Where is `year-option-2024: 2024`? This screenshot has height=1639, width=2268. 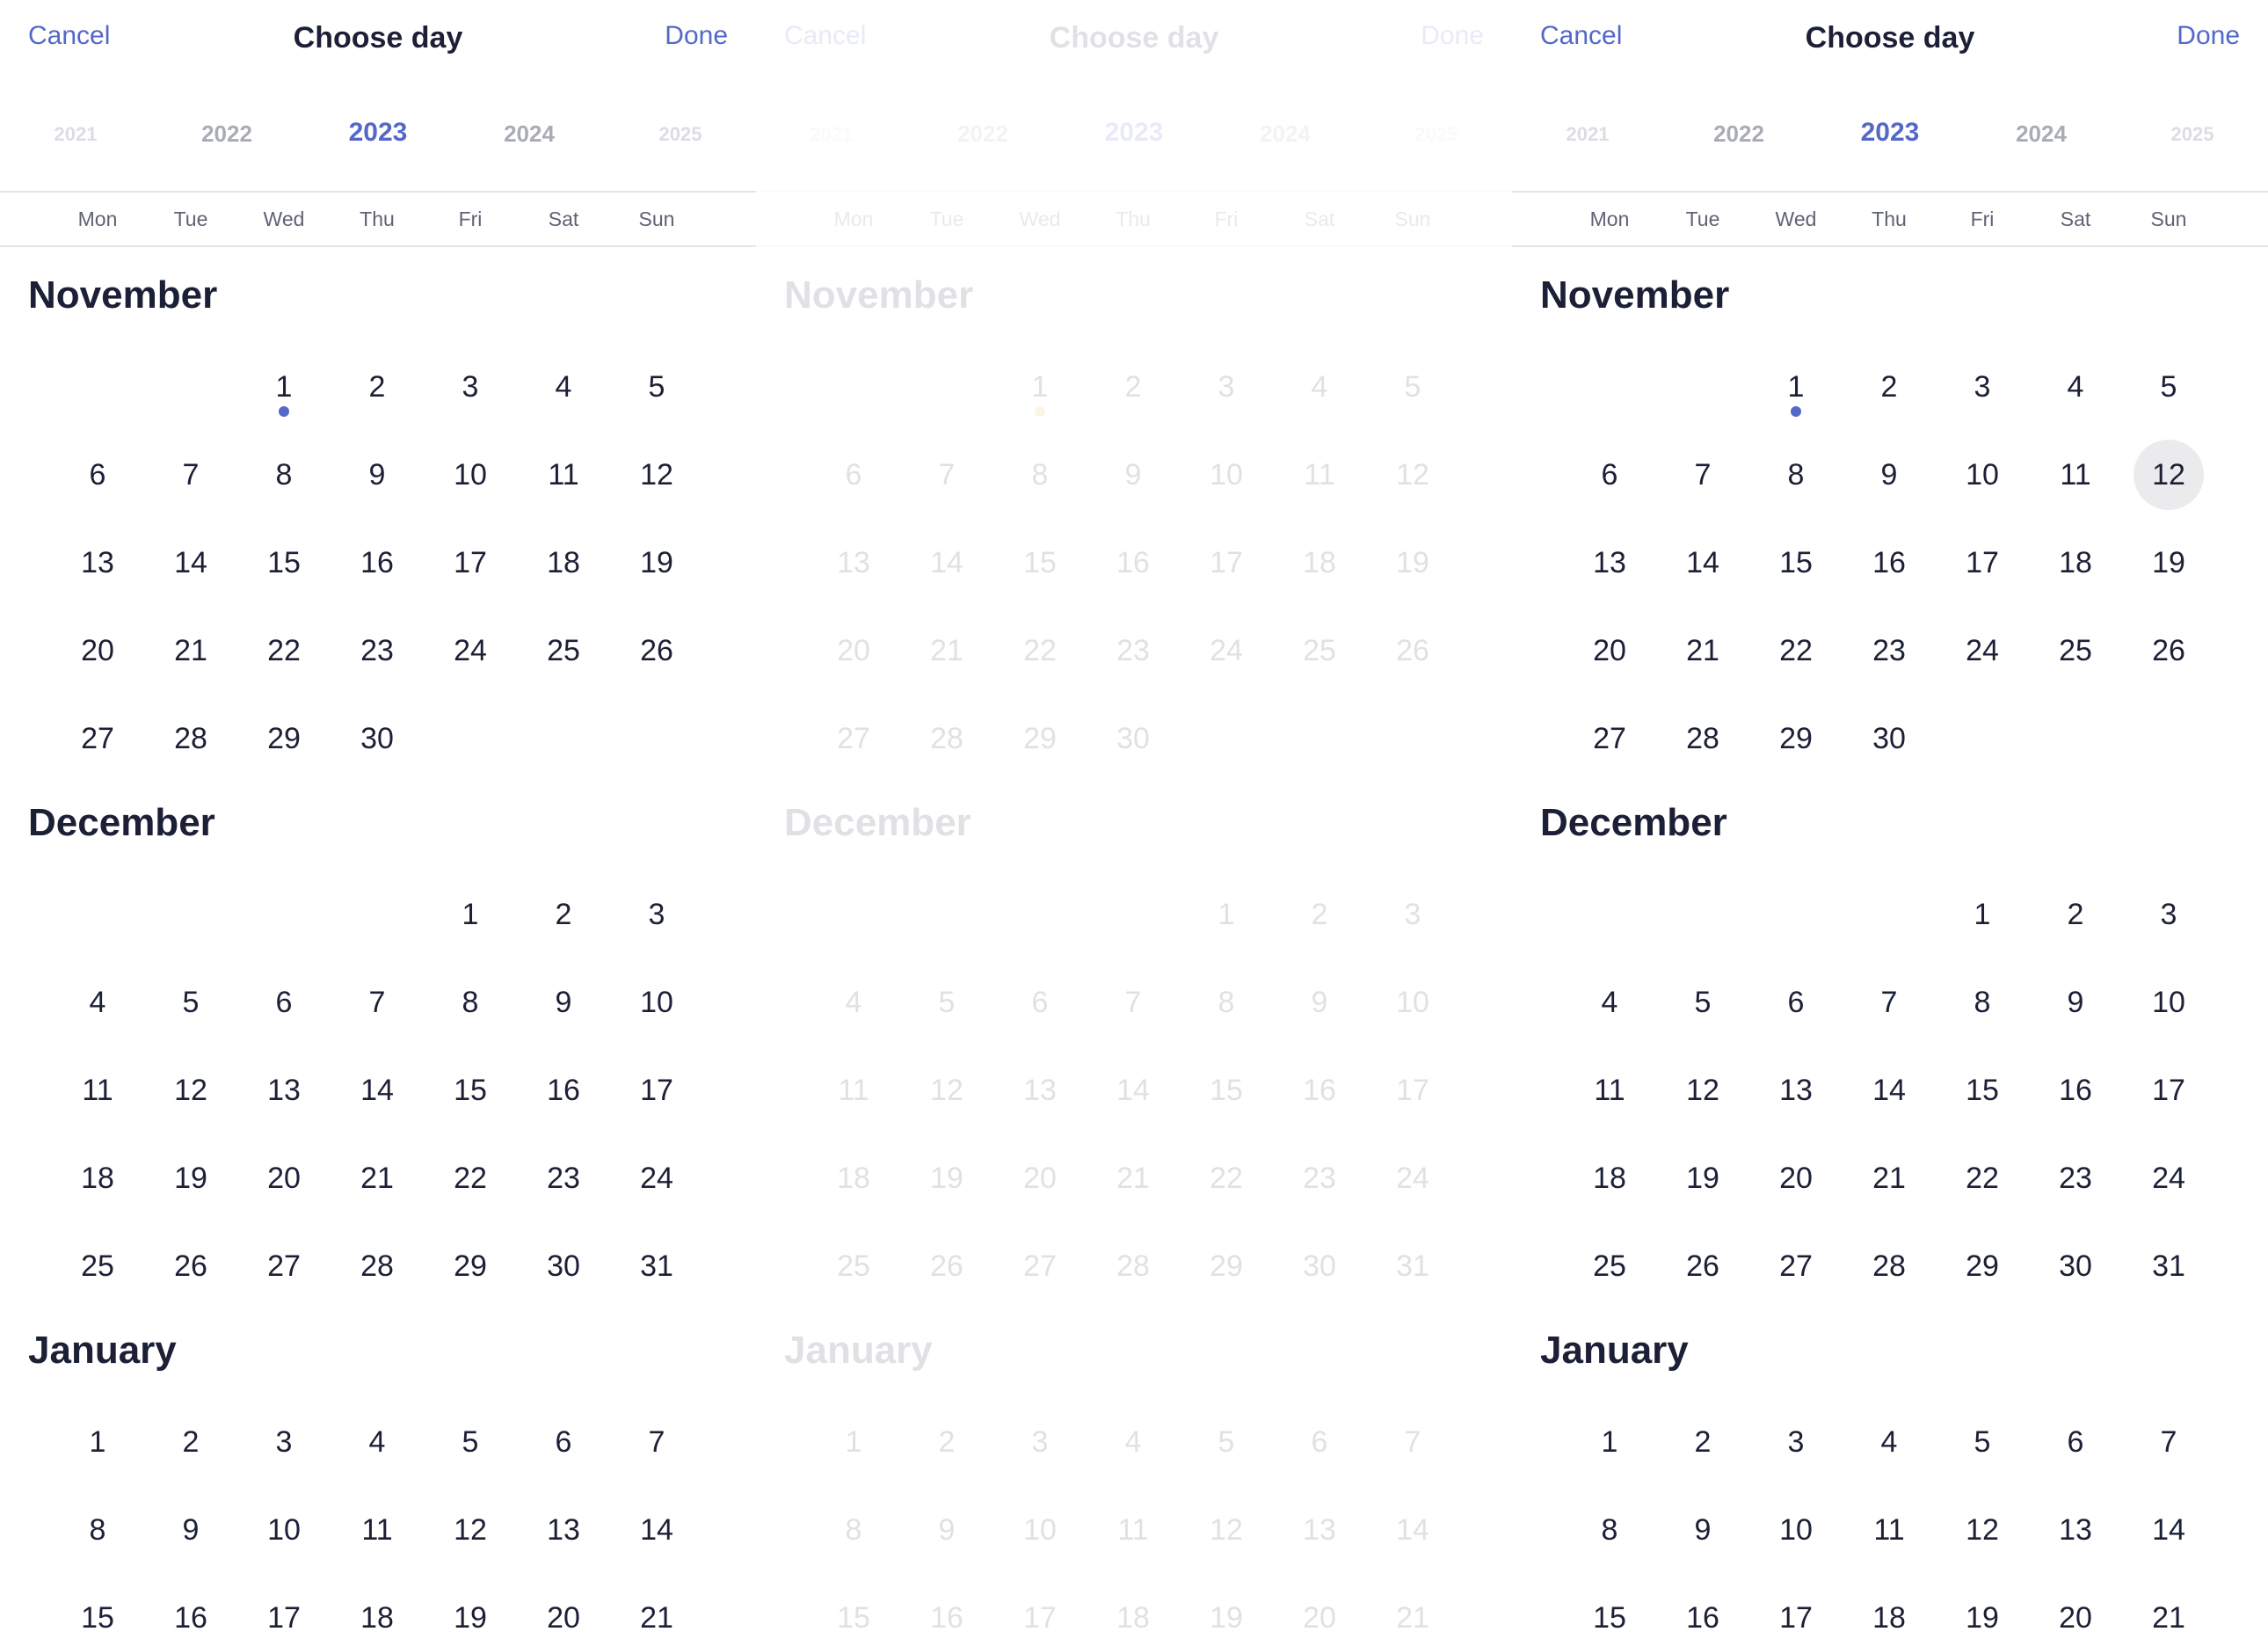 year-option-2024: 2024 is located at coordinates (1285, 134).